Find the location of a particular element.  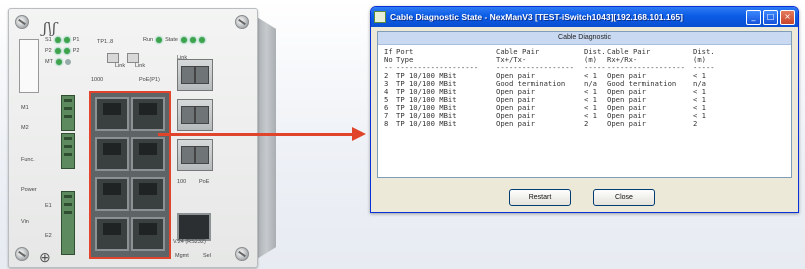

ground-icon: ⊕ is located at coordinates (45, 257).